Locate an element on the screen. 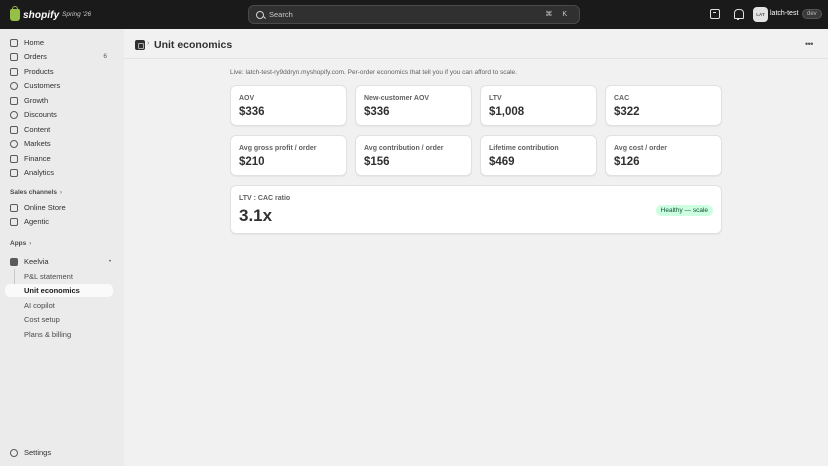 The height and width of the screenshot is (466, 828). shopify-logo: shopify is located at coordinates (35, 14).